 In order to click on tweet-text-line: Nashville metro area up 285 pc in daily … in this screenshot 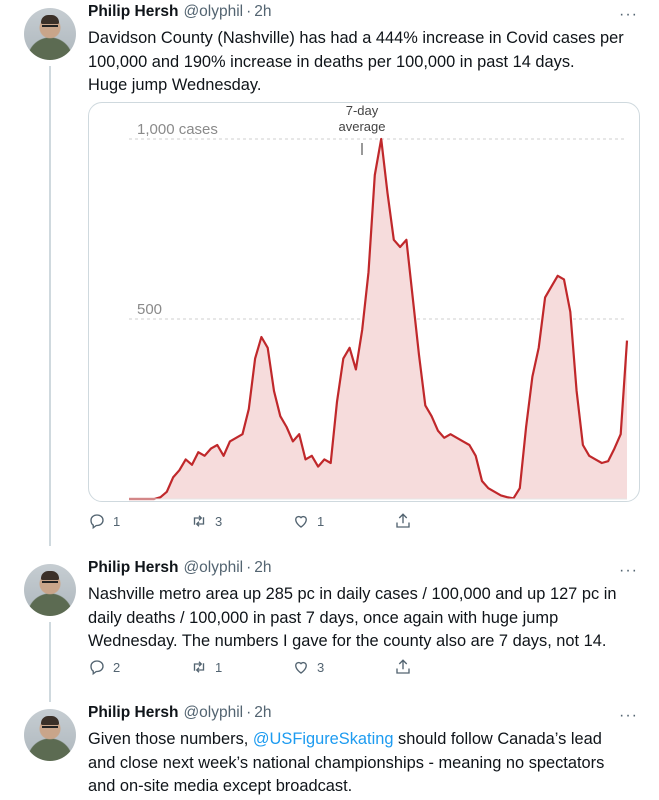, I will do `click(352, 594)`.